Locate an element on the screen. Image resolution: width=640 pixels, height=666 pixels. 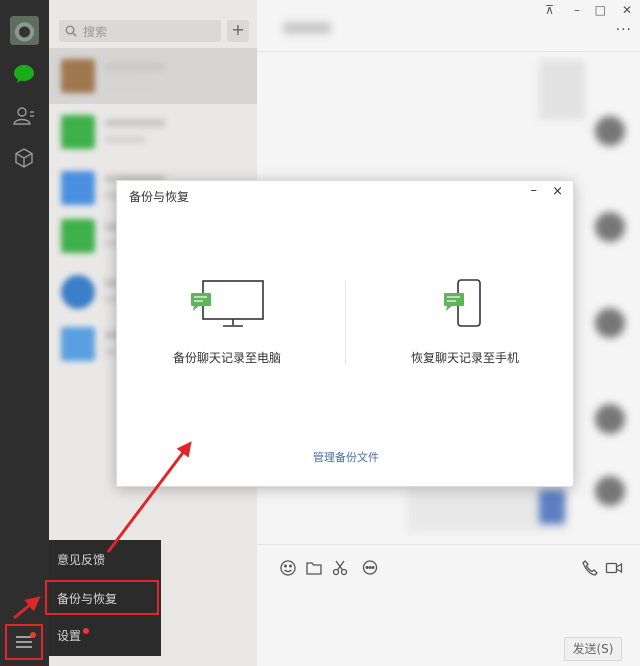
file-thumbnail is located at coordinates (552, 507).